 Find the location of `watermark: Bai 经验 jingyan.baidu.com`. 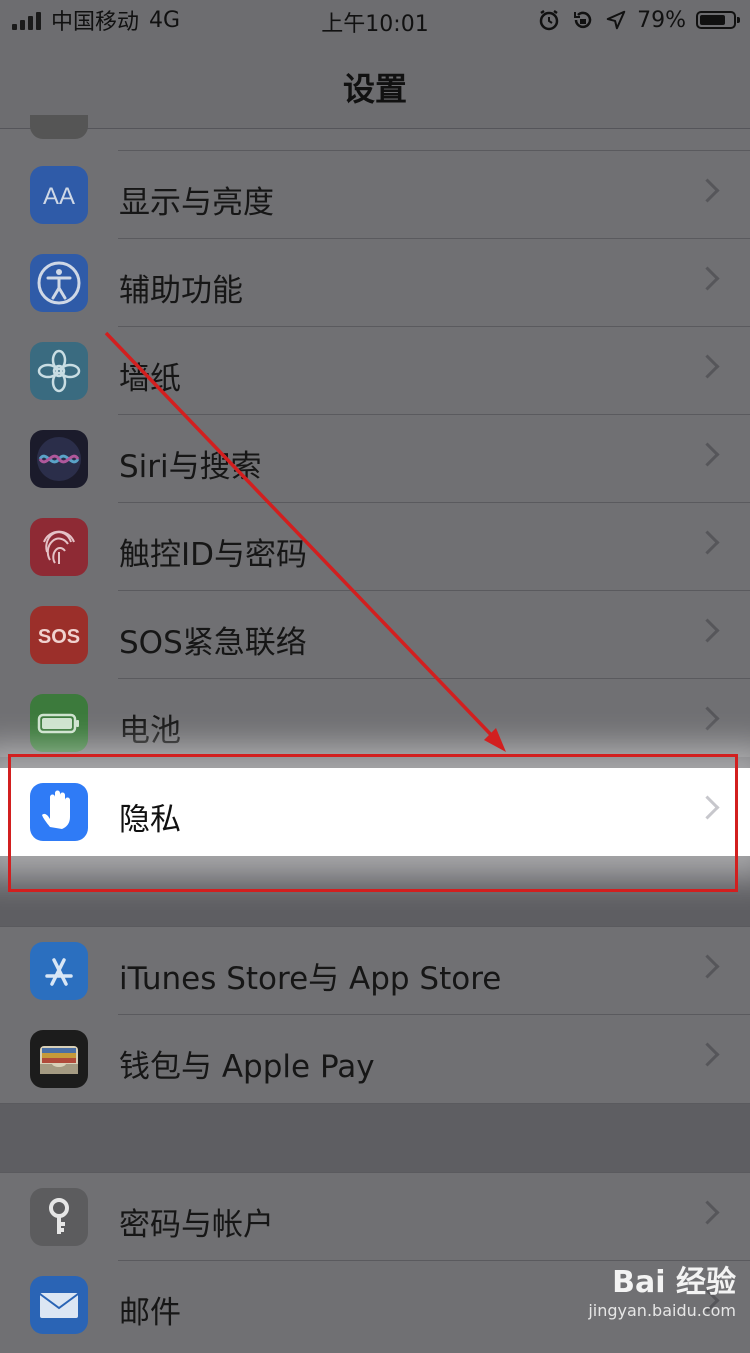

watermark: Bai 经验 jingyan.baidu.com is located at coordinates (662, 1288).